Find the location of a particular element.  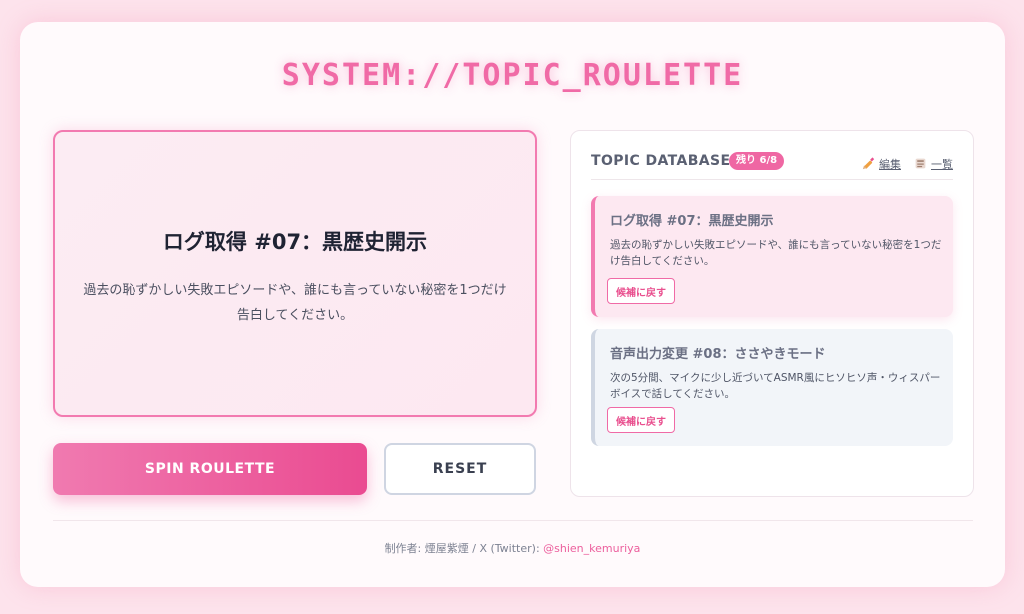

footer-divider is located at coordinates (513, 520).